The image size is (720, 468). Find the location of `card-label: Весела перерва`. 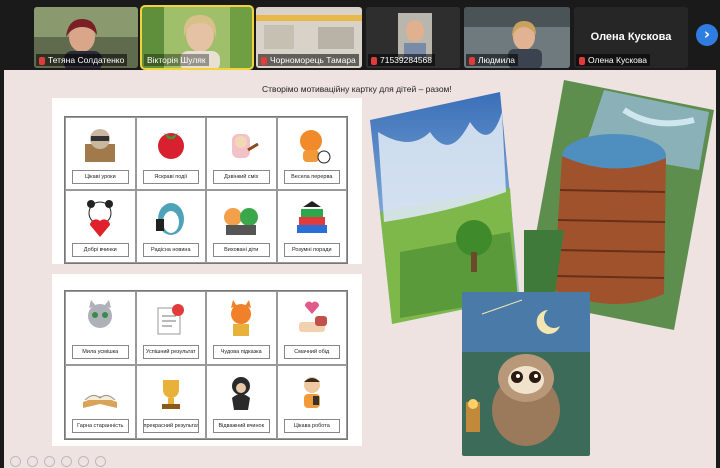

card-label: Весела перерва is located at coordinates (311, 177).